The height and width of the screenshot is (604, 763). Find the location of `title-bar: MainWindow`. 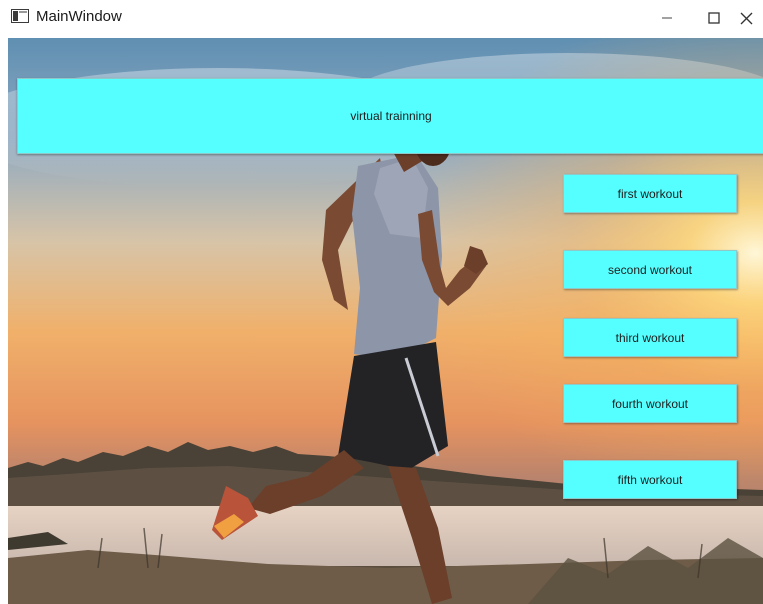

title-bar: MainWindow is located at coordinates (381, 19).